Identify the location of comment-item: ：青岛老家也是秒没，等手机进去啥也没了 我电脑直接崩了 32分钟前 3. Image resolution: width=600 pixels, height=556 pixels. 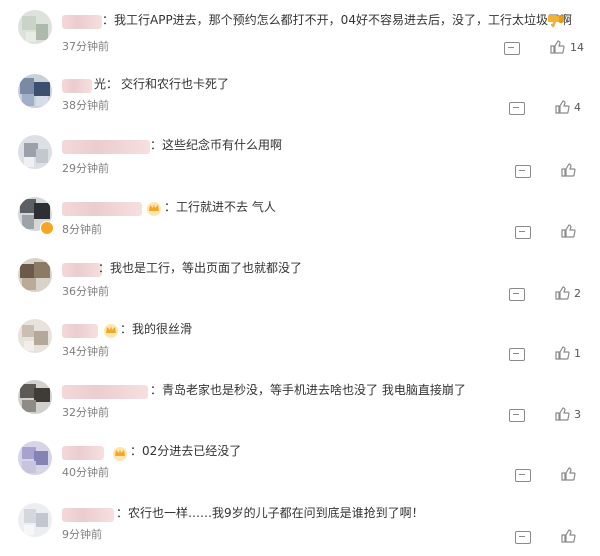
(300, 400).